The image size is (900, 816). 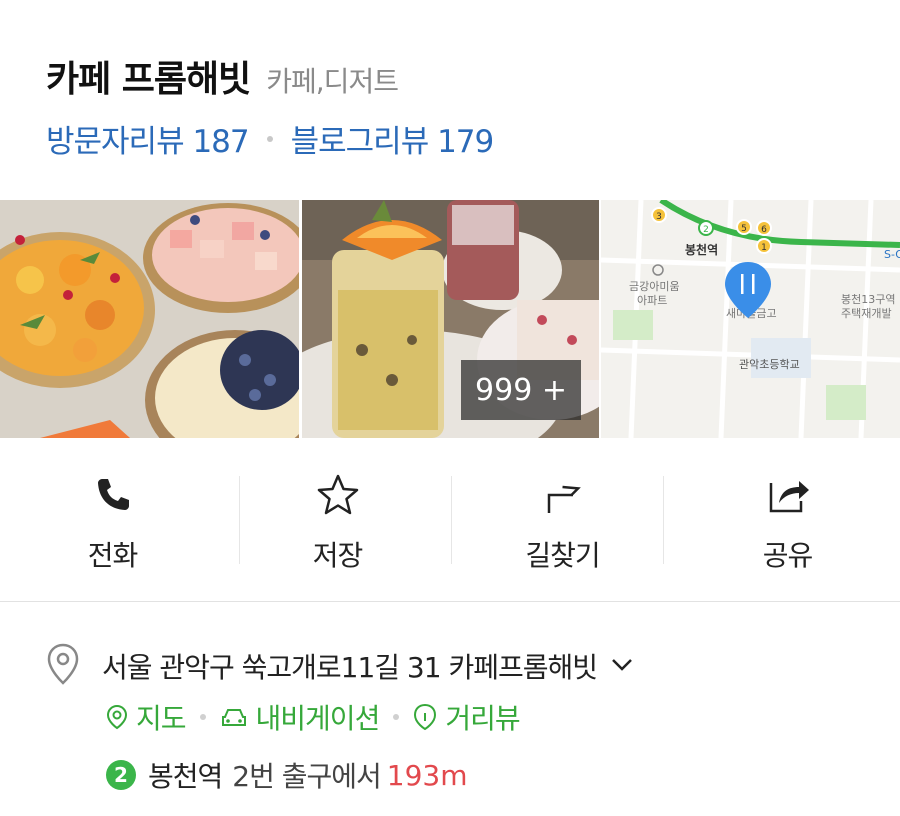 I want to click on share-label: 공유, so click(x=788, y=555).